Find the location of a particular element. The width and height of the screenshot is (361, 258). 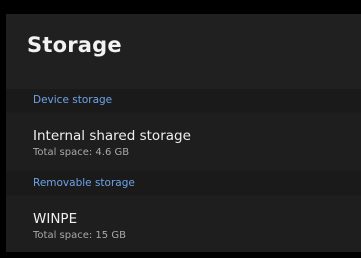

storage-item-name: Internal shared storage is located at coordinates (112, 136).